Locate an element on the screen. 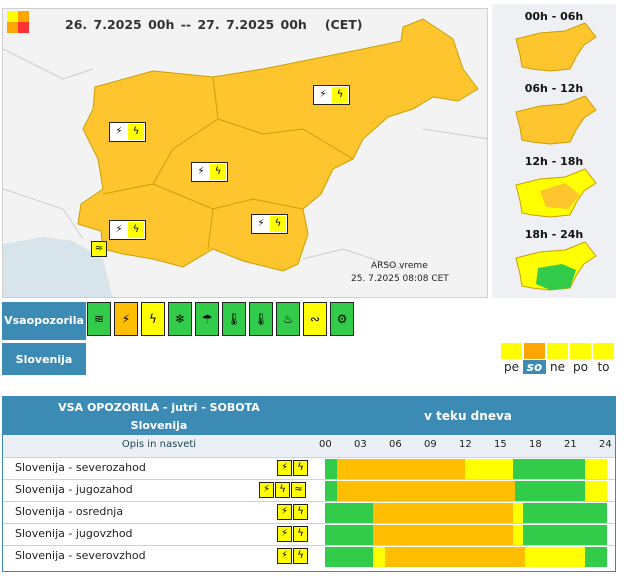 The image size is (627, 576). day-tab-po: po is located at coordinates (580, 358).